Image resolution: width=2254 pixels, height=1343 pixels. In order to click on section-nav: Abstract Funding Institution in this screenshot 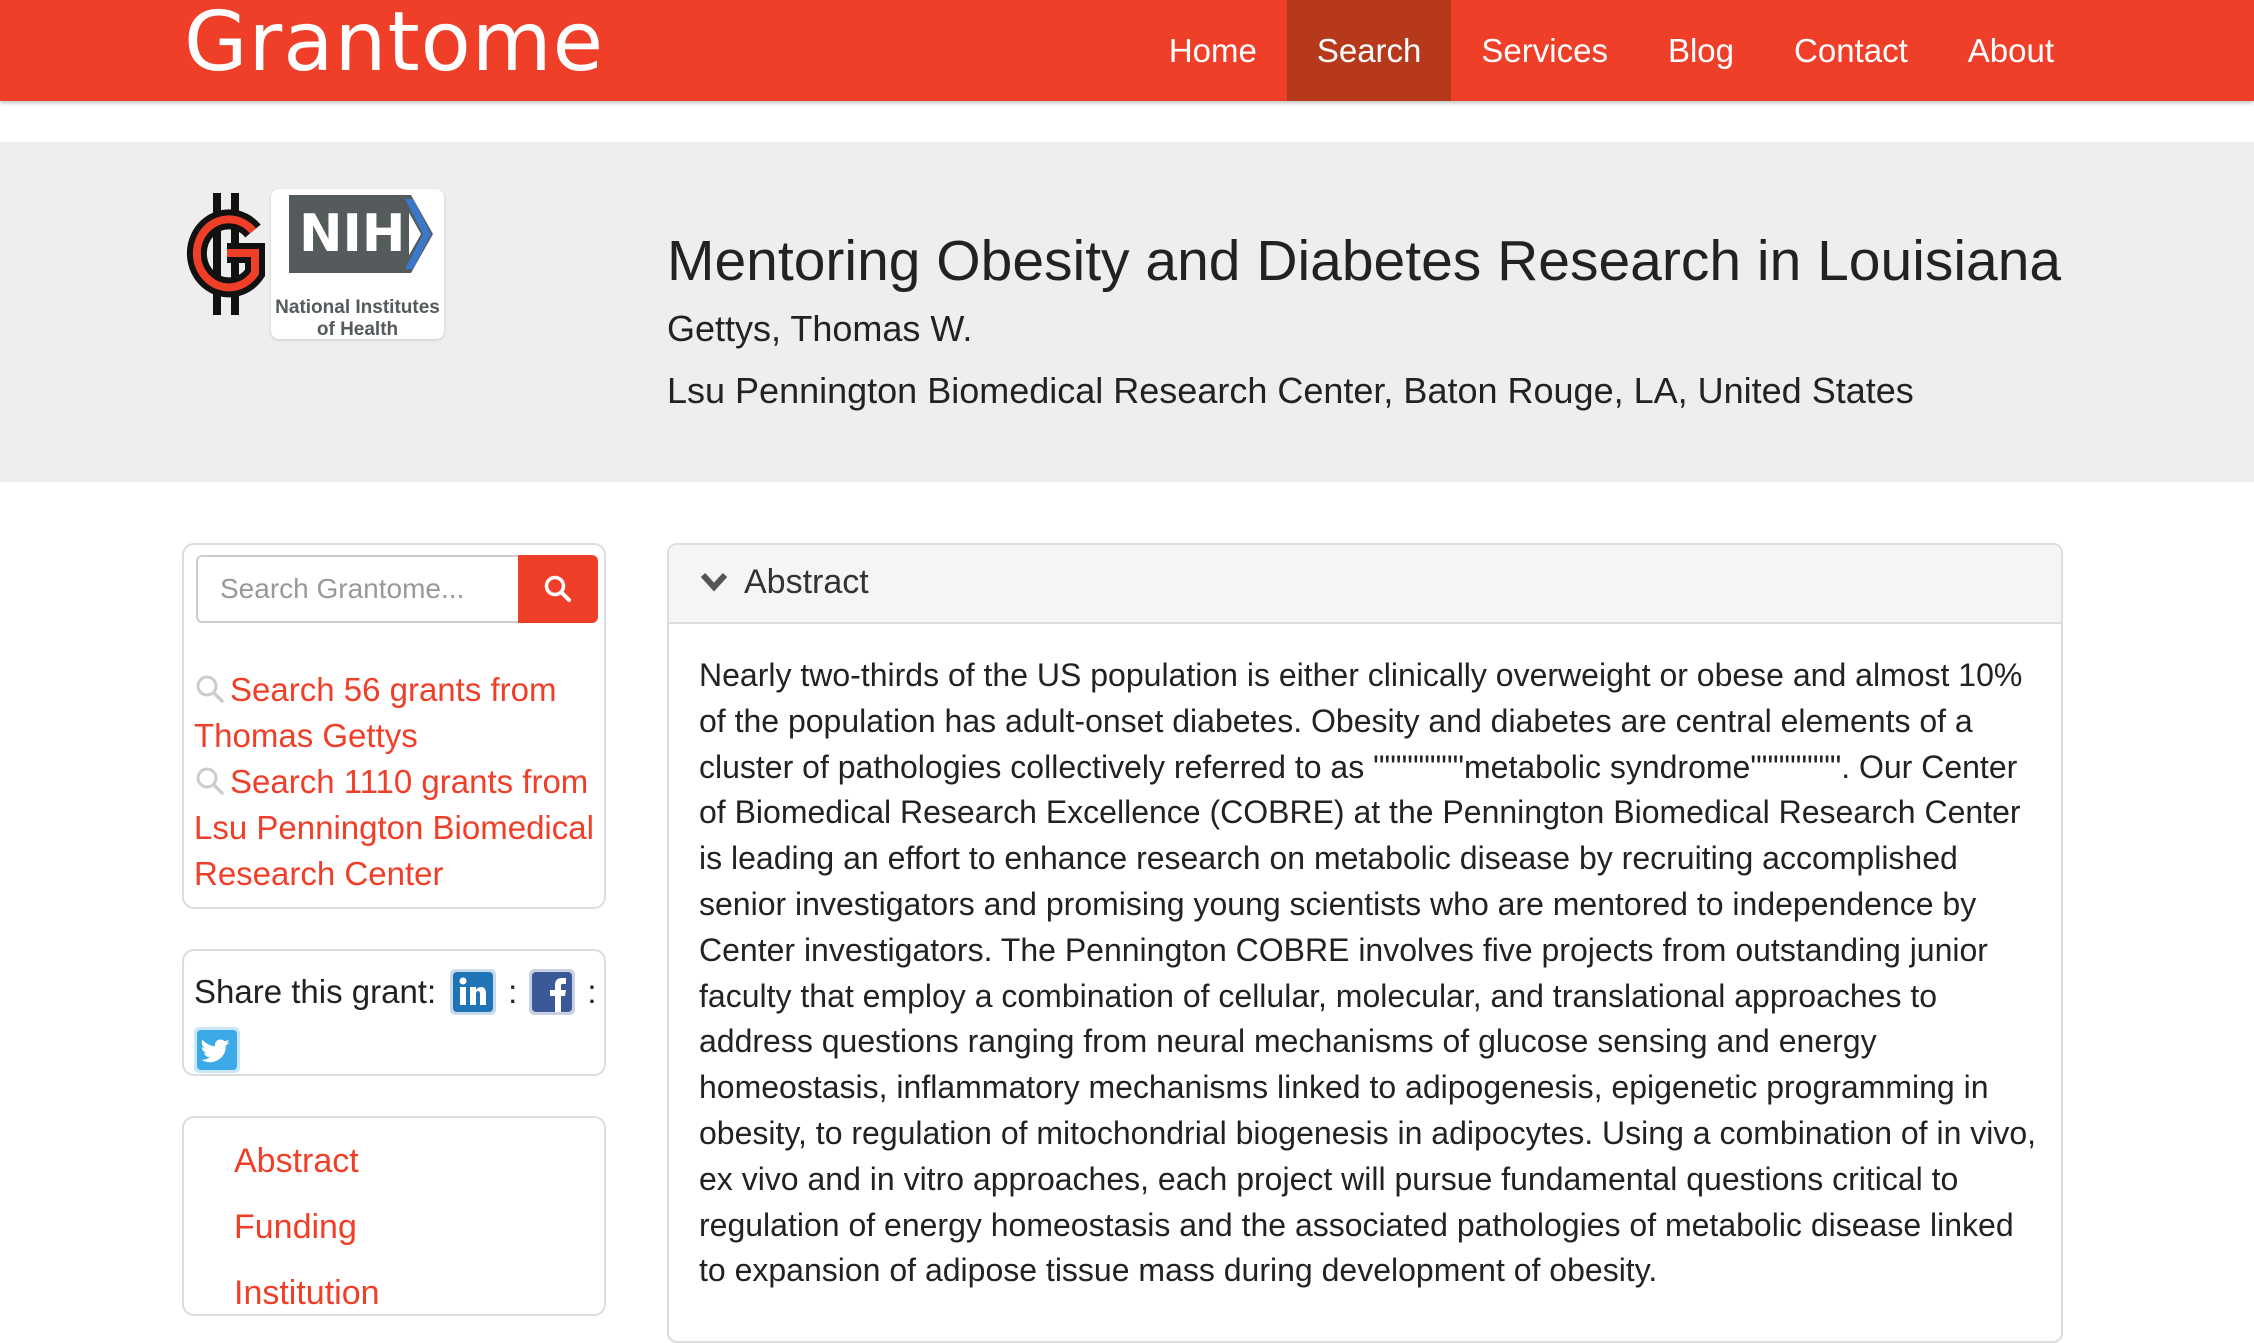, I will do `click(307, 1227)`.